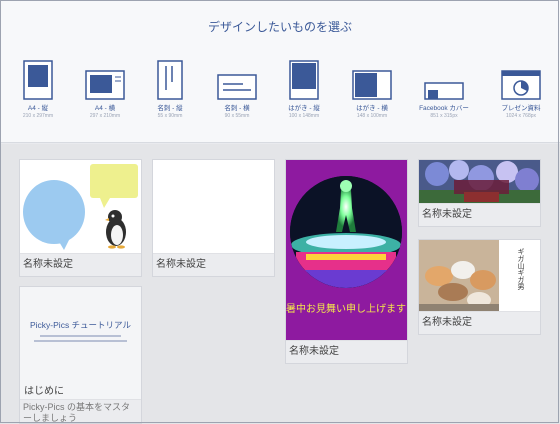  I want to click on hydrangea-photo, so click(479, 183).